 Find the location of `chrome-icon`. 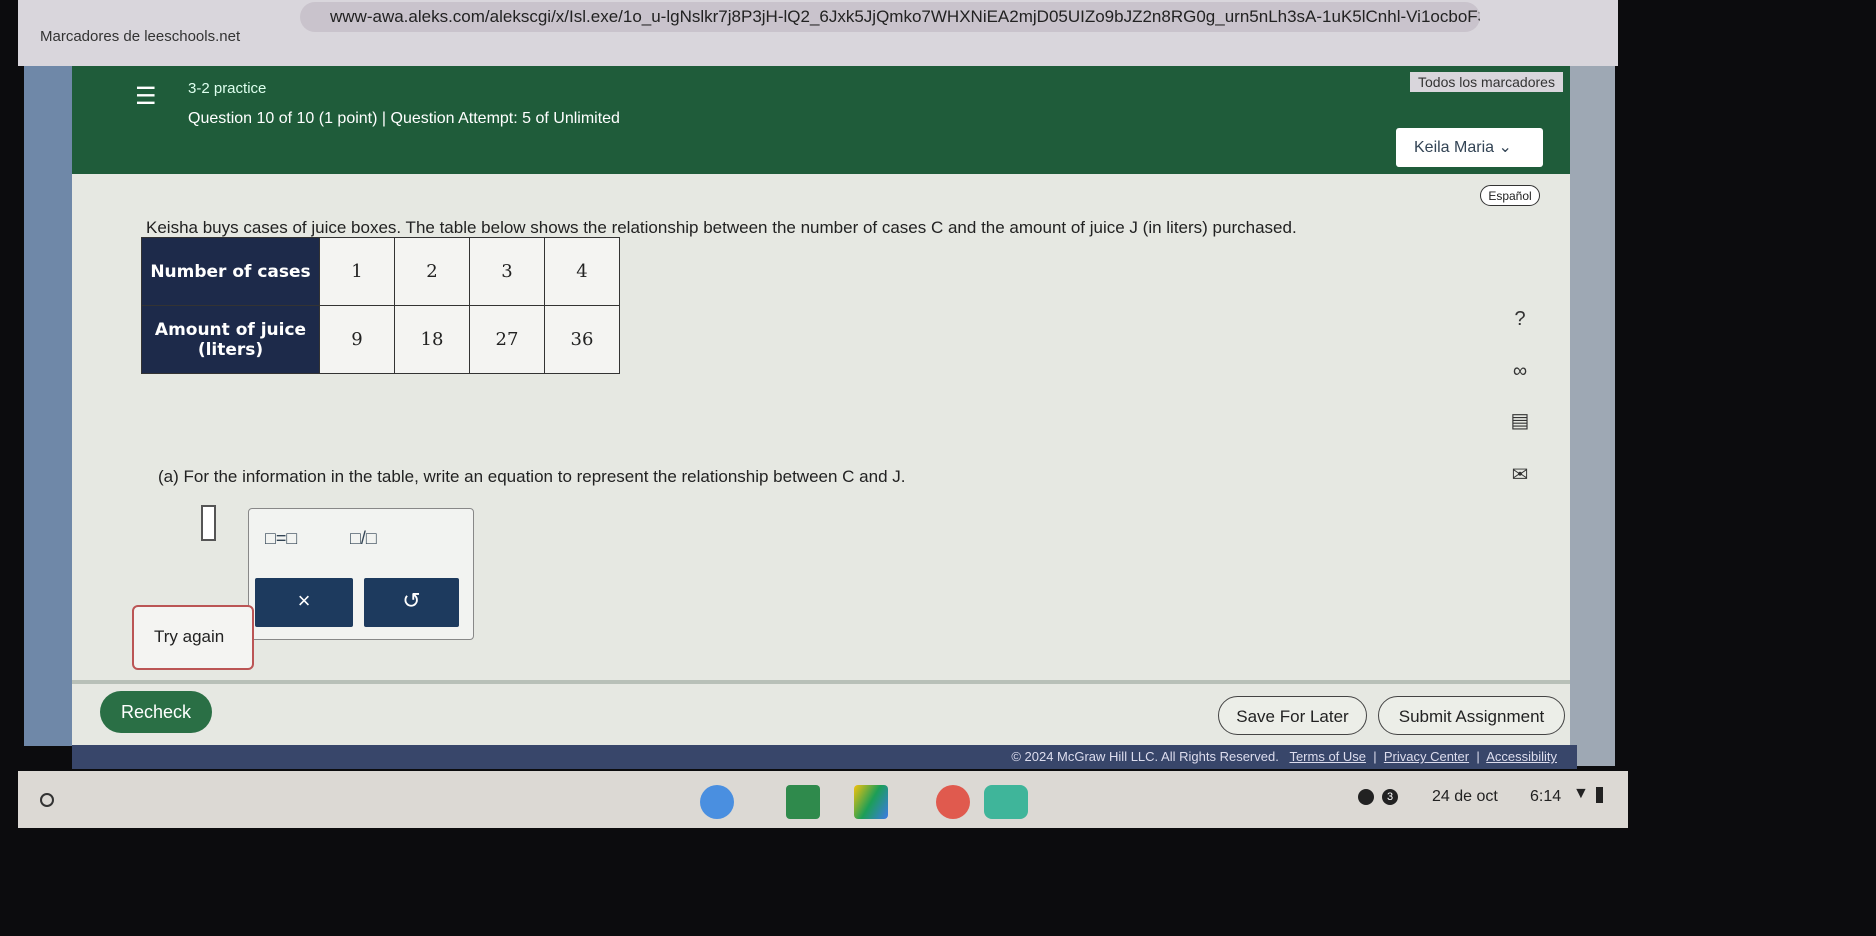

chrome-icon is located at coordinates (717, 802).